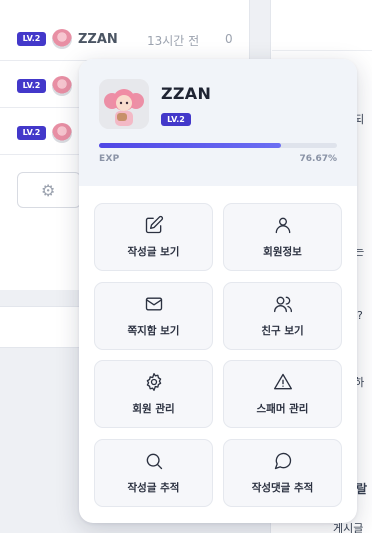 This screenshot has width=372, height=533. Describe the element at coordinates (153, 252) in the screenshot. I see `menu-label: 작성글 보기` at that location.